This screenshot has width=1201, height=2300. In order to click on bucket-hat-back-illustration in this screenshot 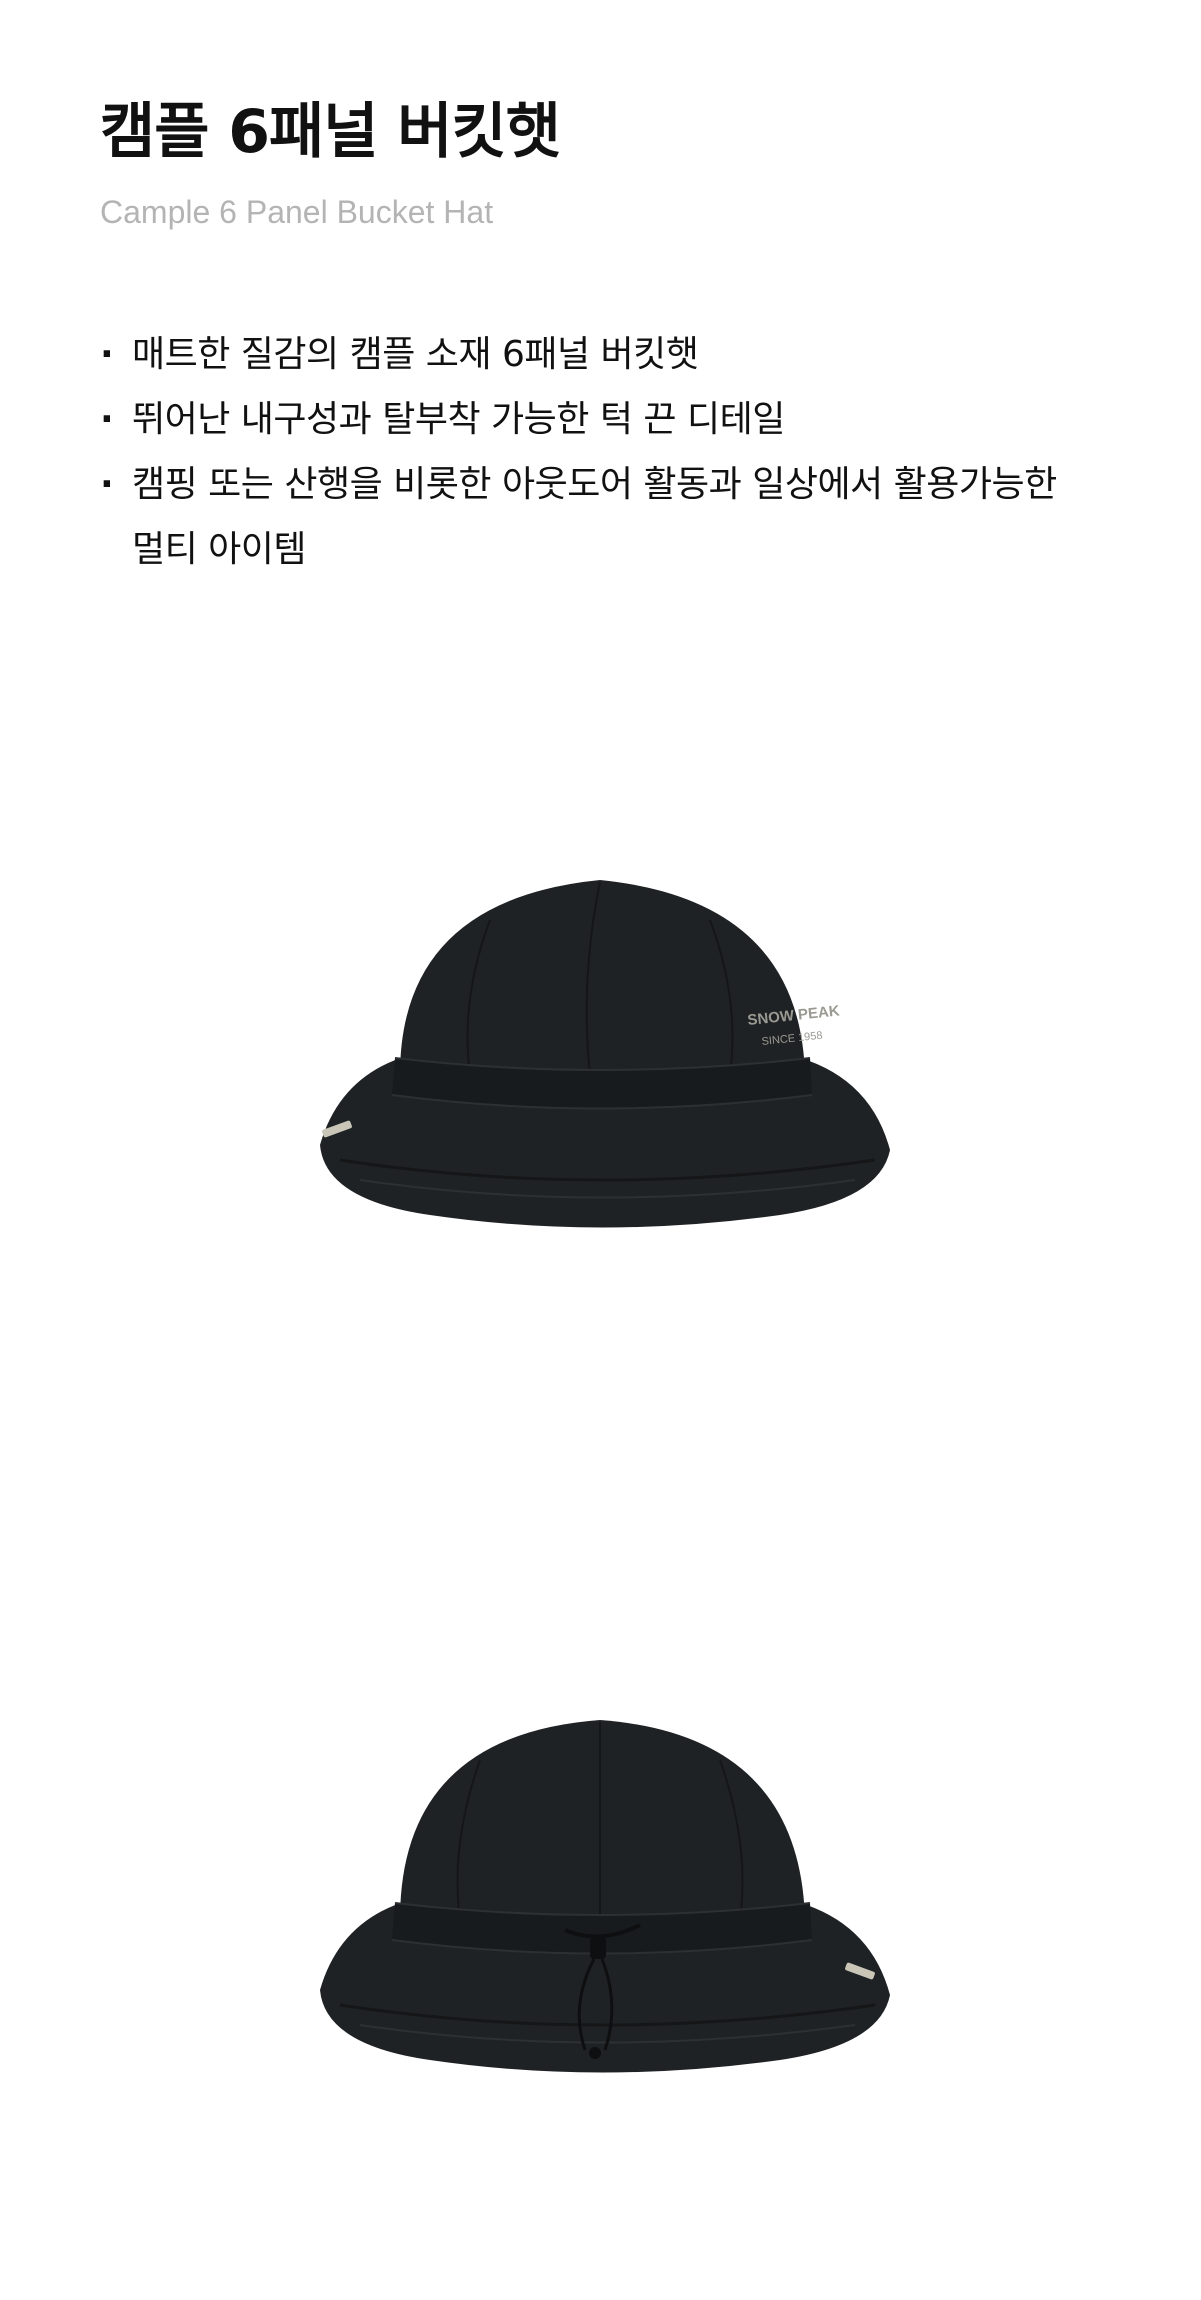, I will do `click(605, 1896)`.